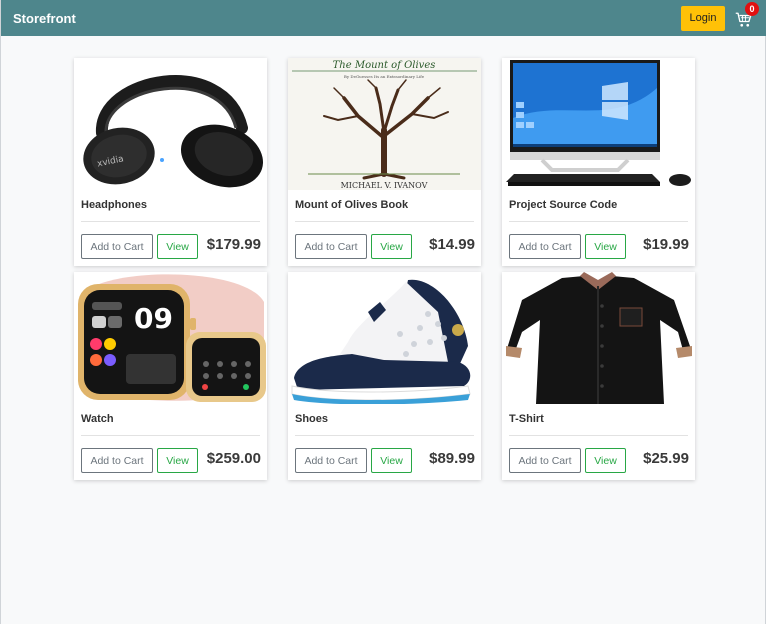 The image size is (766, 624). What do you see at coordinates (114, 205) in the screenshot?
I see `product-title: Headphones` at bounding box center [114, 205].